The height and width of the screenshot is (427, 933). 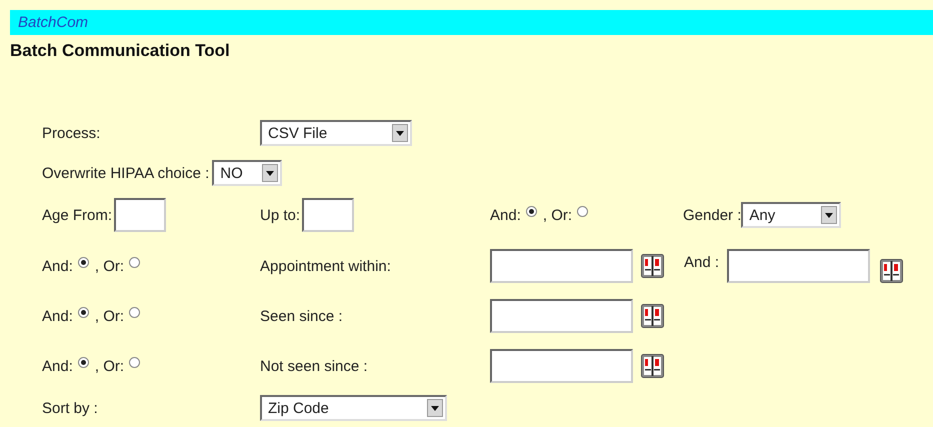 I want to click on field-label: Gender :, so click(x=712, y=215).